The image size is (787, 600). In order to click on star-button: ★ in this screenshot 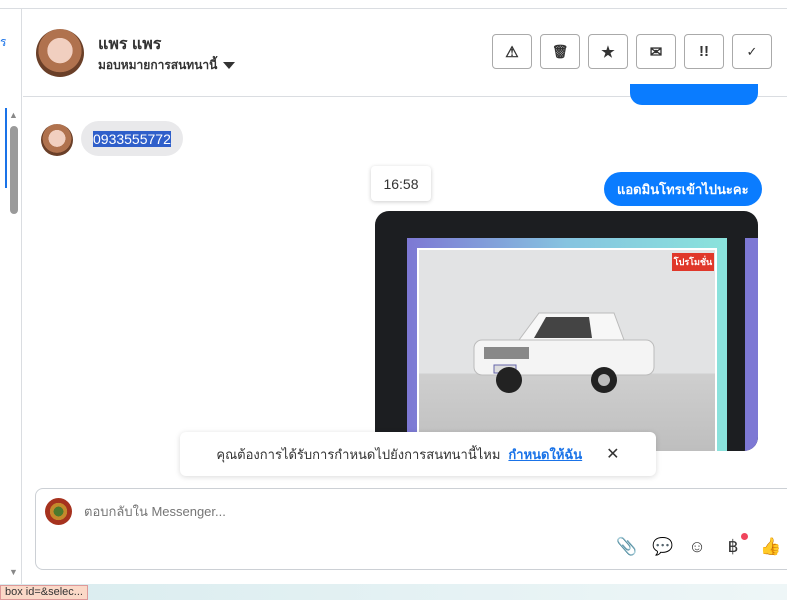, I will do `click(608, 51)`.